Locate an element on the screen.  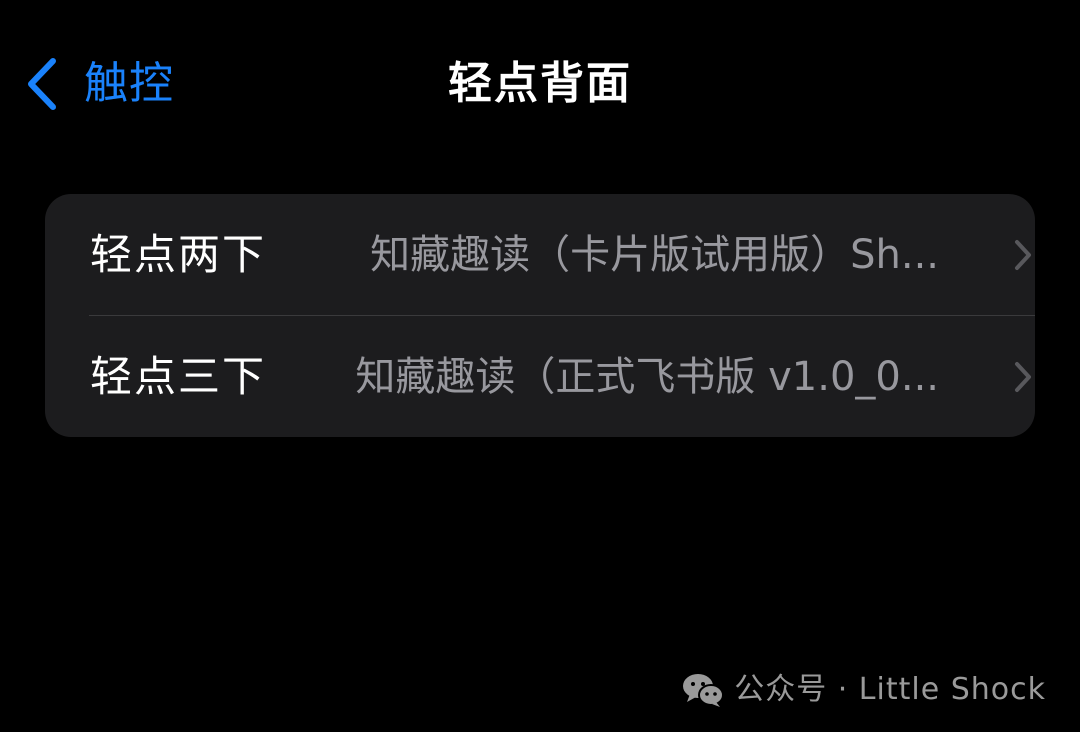
watermark-text: 公众号 · Little Shock is located at coordinates (890, 689).